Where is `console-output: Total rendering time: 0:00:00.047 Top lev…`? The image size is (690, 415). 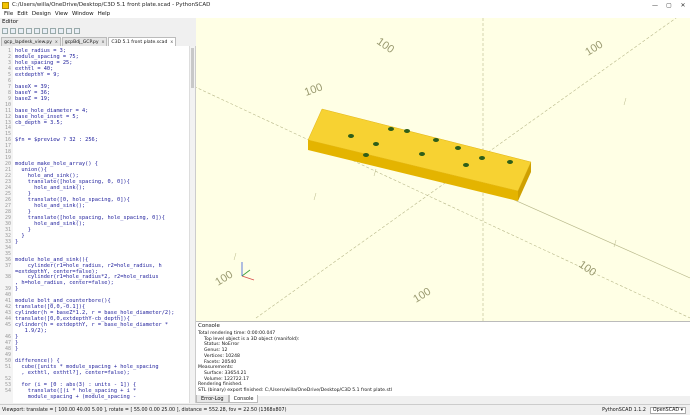
console-output: Total rendering time: 0:00:00.047 Top lev… is located at coordinates (295, 362).